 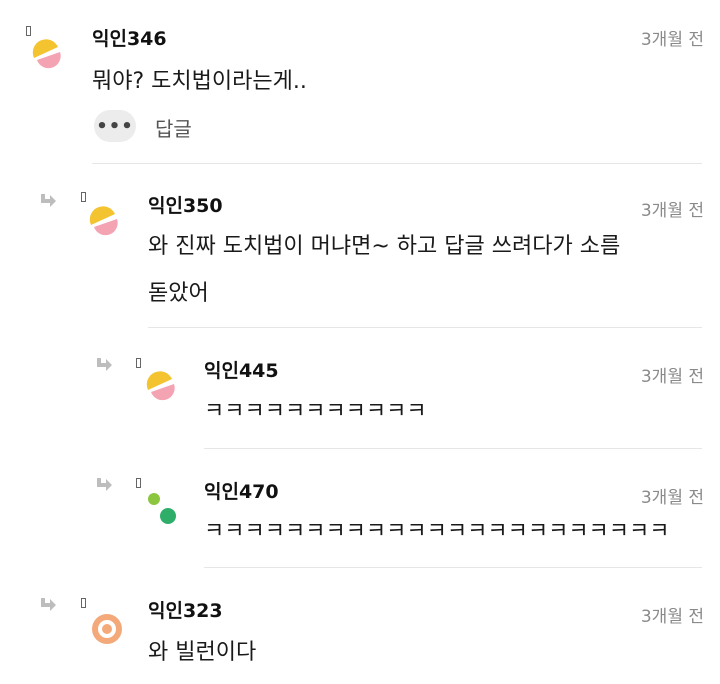 What do you see at coordinates (437, 531) in the screenshot?
I see `comment-text: ㅋㅋㅋㅋㅋㅋㅋㅋㅋㅋㅋㅋㅋㅋㅋㅋㅋㅋㅋㅋㅋㅋㅋ` at bounding box center [437, 531].